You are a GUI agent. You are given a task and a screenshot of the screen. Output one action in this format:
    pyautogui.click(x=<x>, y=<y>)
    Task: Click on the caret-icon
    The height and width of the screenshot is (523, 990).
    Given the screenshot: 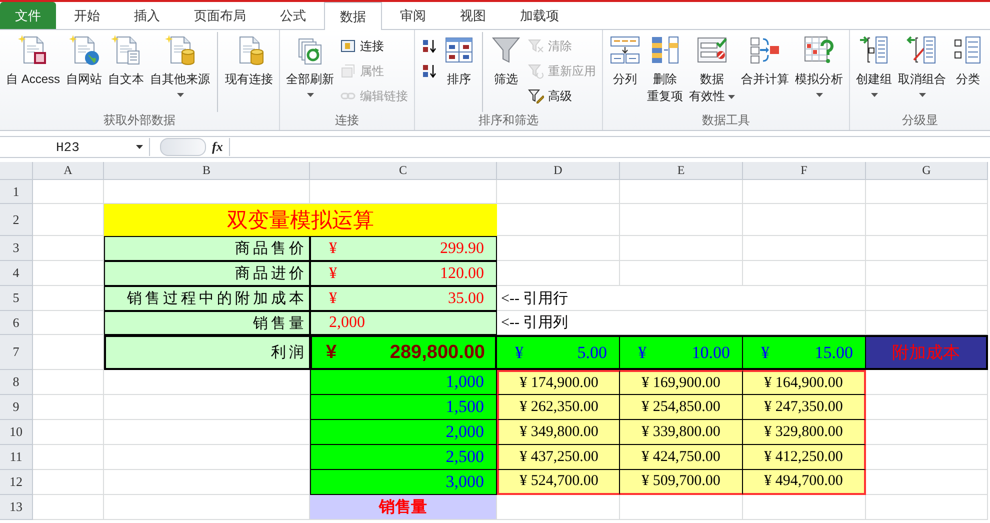 What is the action you would take?
    pyautogui.click(x=874, y=95)
    